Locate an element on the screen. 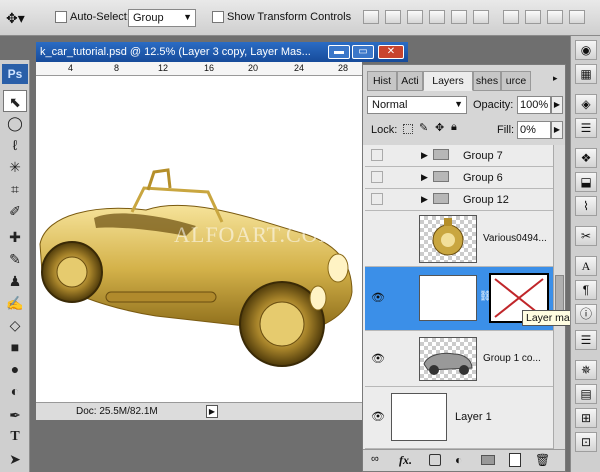  move-tool-preset-icon: ✥▾ is located at coordinates (21, 18).